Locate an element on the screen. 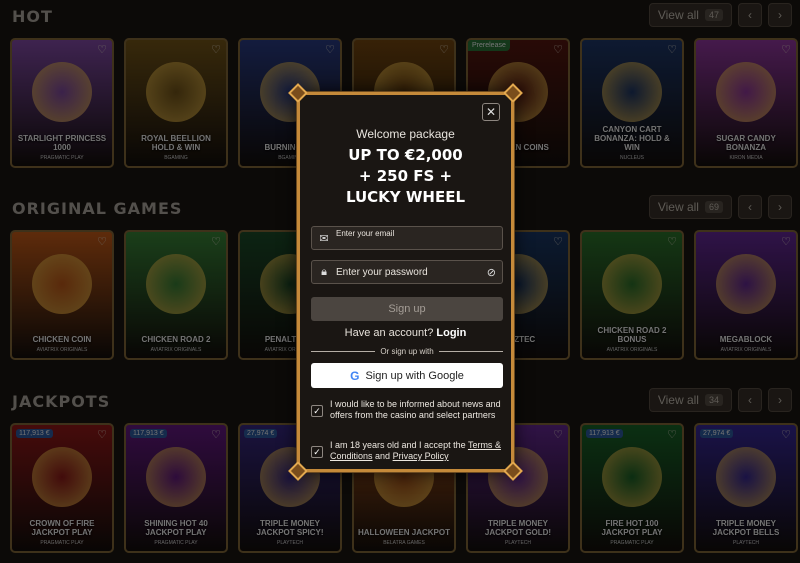 This screenshot has width=800, height=563. password-placeholder: Enter your password is located at coordinates (382, 272).